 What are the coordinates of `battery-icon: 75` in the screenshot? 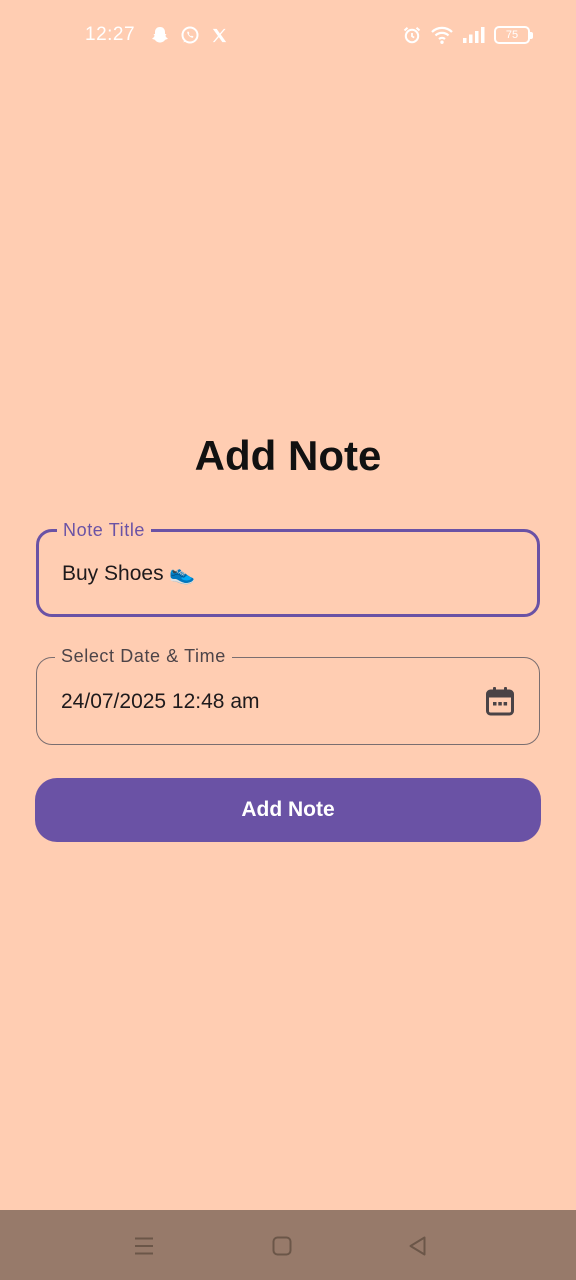 It's located at (513, 35).